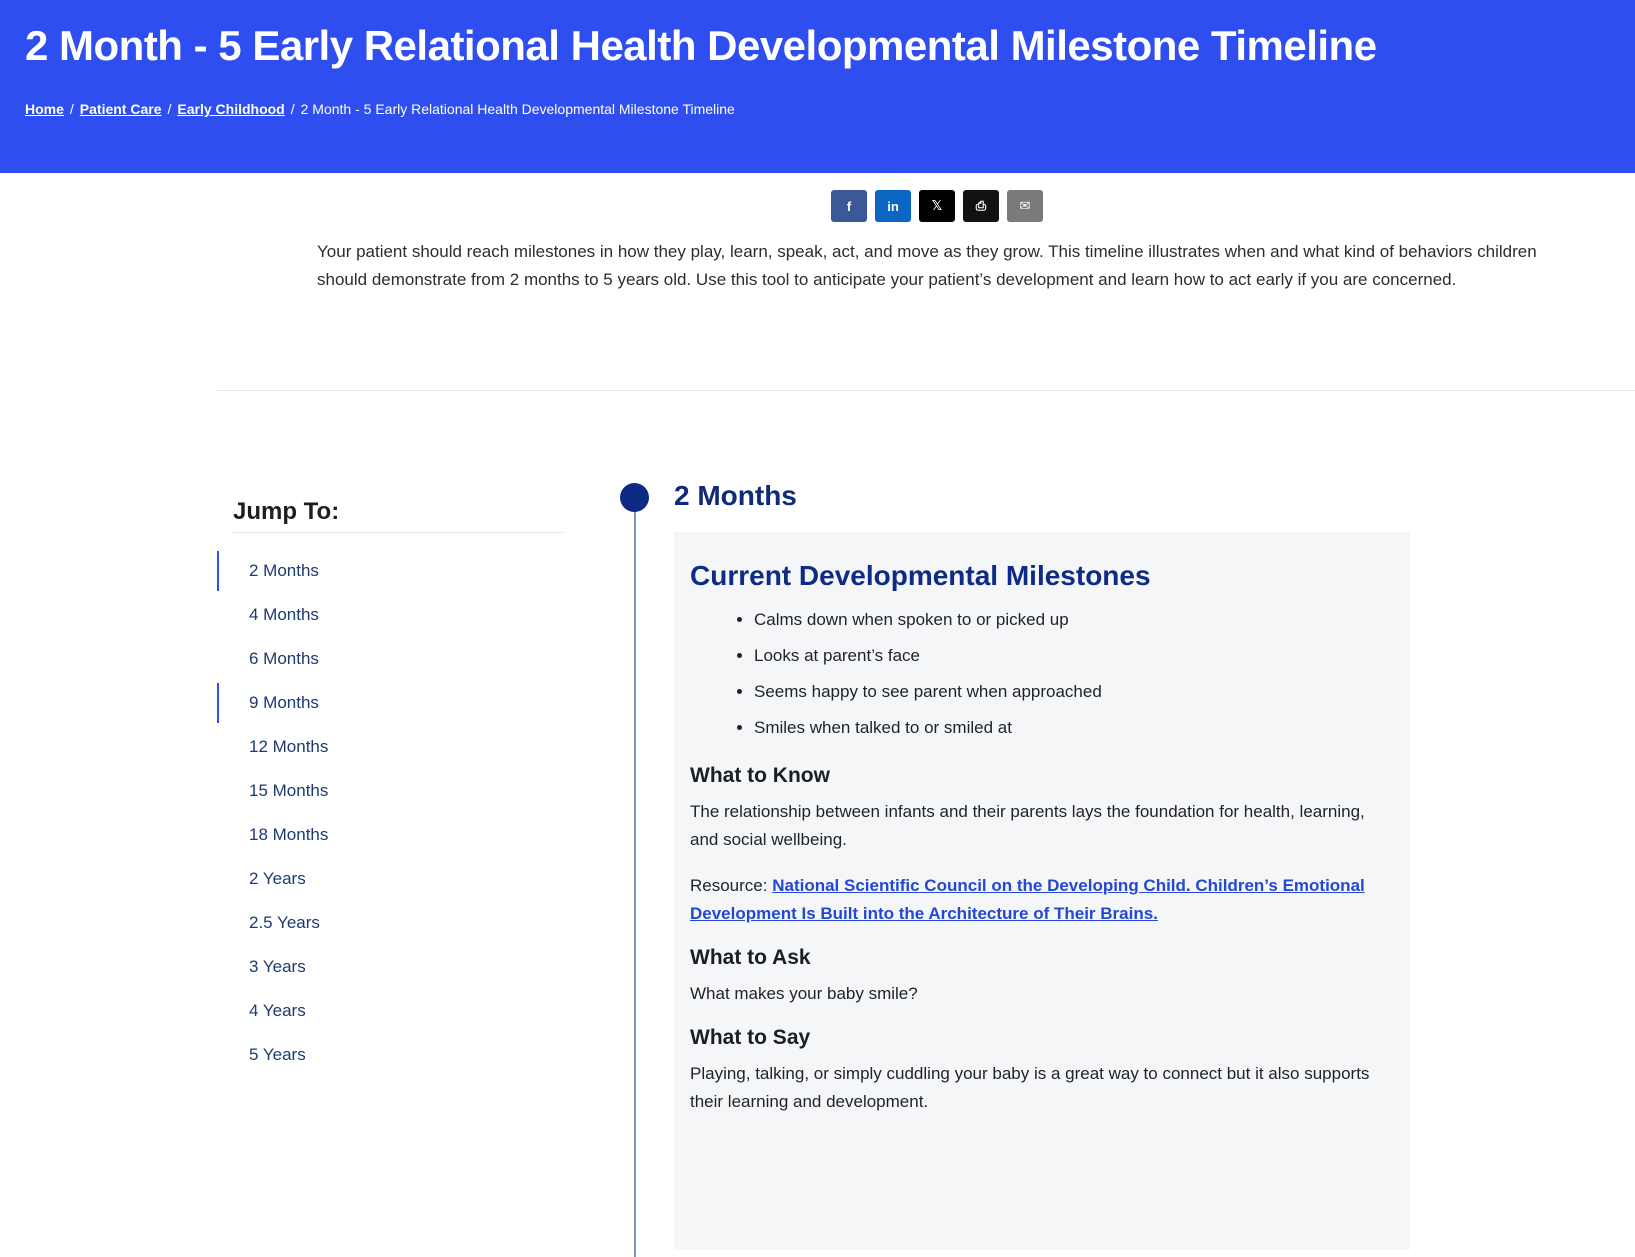 The width and height of the screenshot is (1635, 1257). I want to click on x-icon: 𝕏, so click(937, 205).